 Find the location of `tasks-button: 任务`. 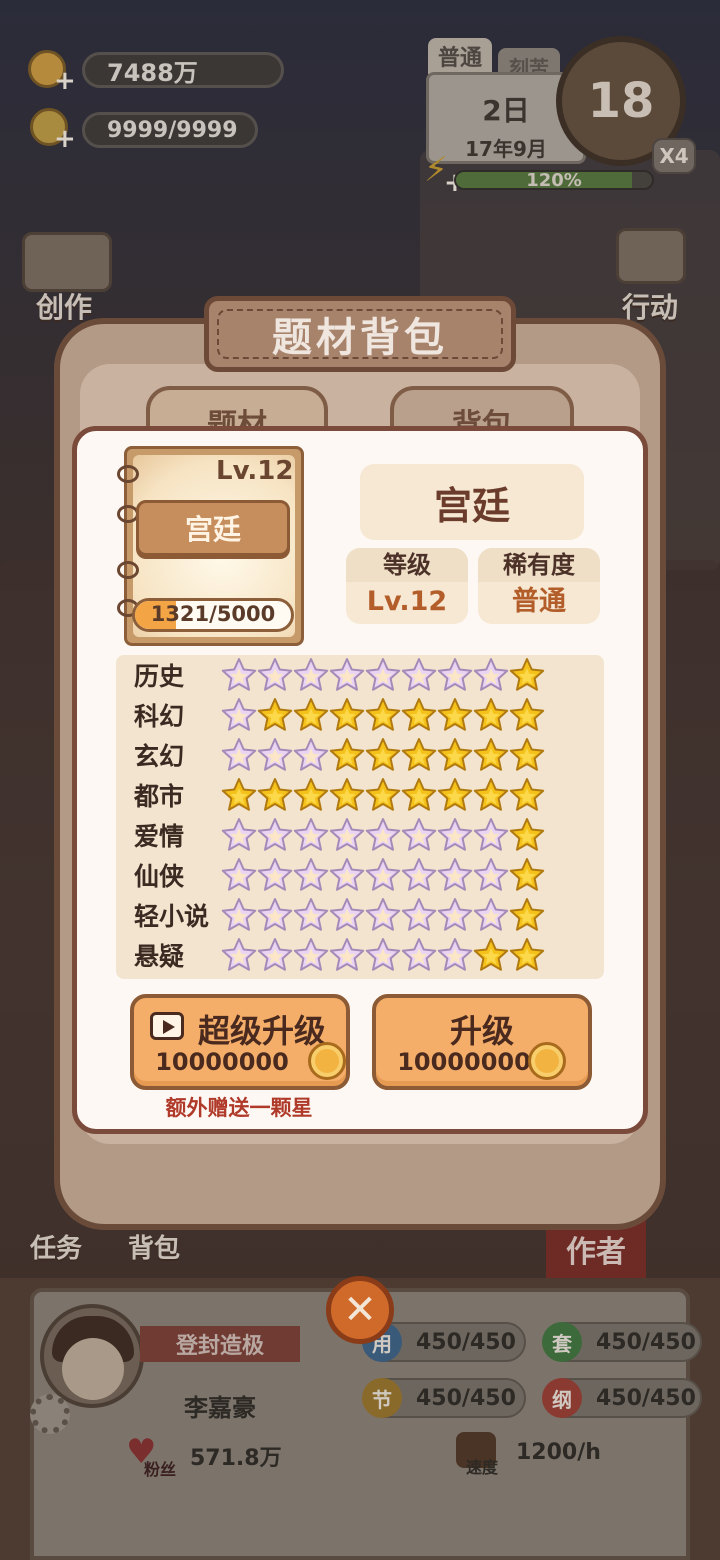

tasks-button: 任务 is located at coordinates (56, 1246).